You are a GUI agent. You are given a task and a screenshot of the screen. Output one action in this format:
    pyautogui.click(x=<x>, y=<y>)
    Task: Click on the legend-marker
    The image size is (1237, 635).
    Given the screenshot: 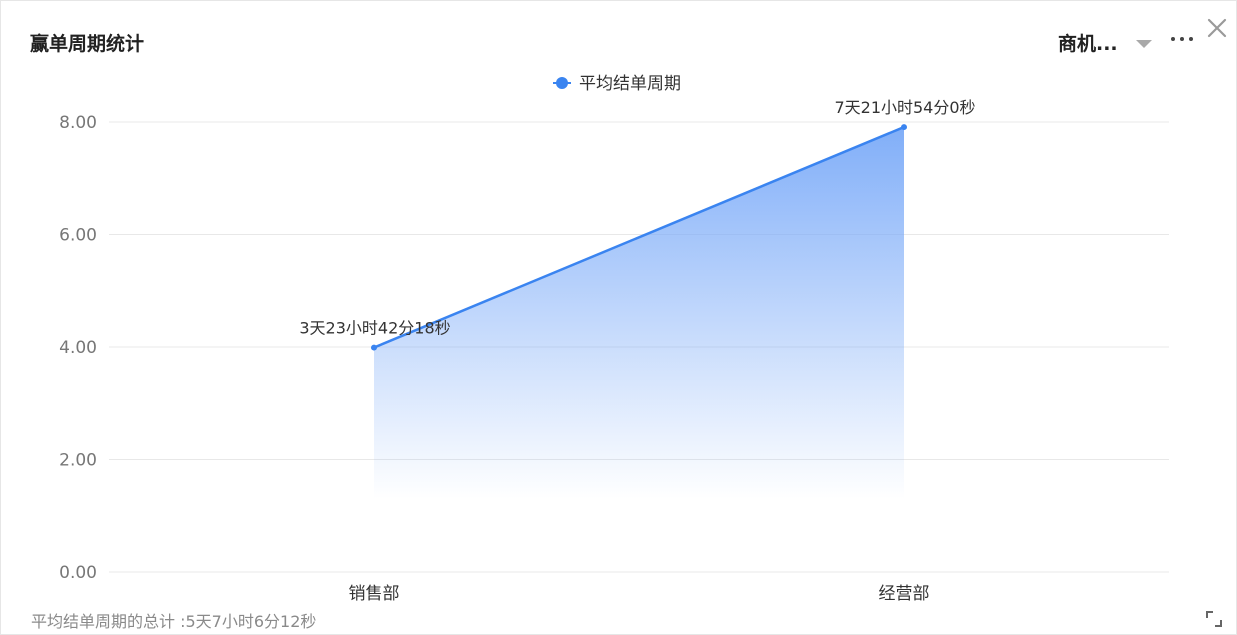 What is the action you would take?
    pyautogui.click(x=562, y=83)
    